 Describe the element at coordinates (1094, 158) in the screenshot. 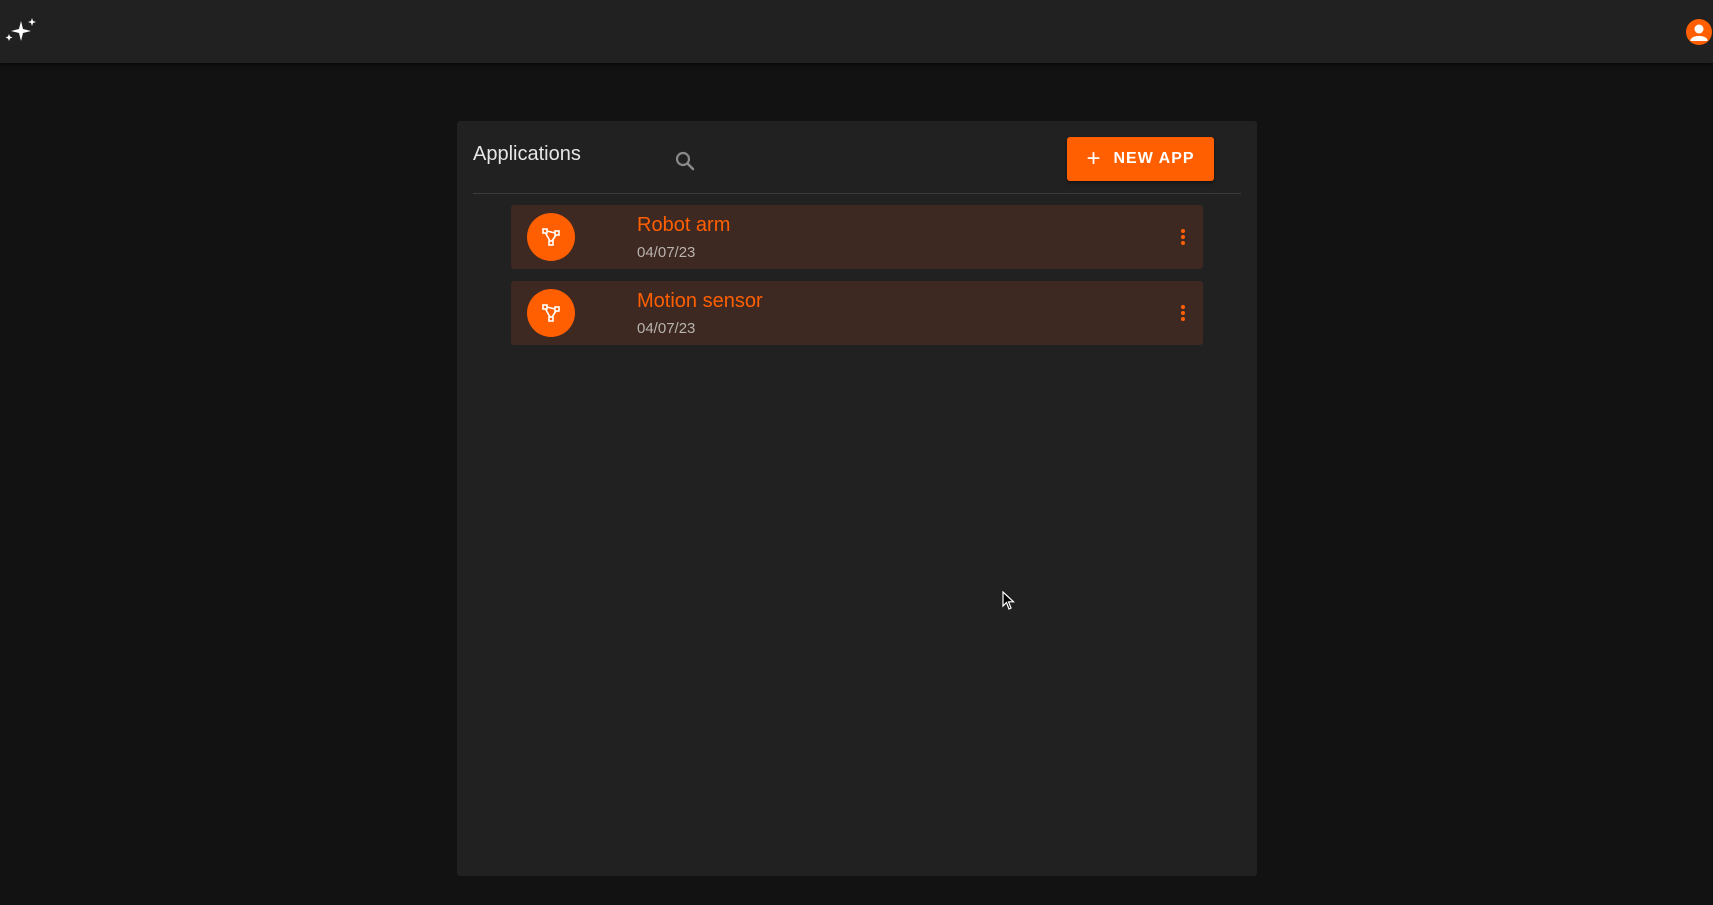

I see `plus-icon: +` at that location.